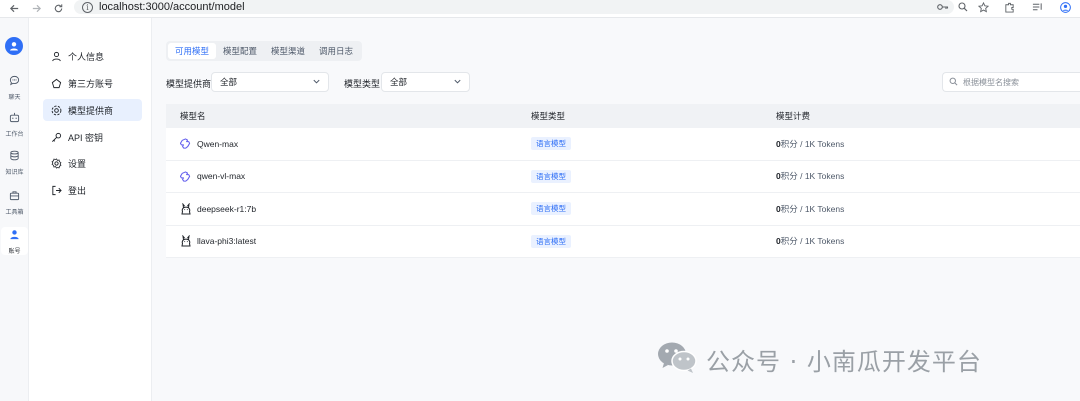  What do you see at coordinates (793, 116) in the screenshot?
I see `column-header-price: 模型计费` at bounding box center [793, 116].